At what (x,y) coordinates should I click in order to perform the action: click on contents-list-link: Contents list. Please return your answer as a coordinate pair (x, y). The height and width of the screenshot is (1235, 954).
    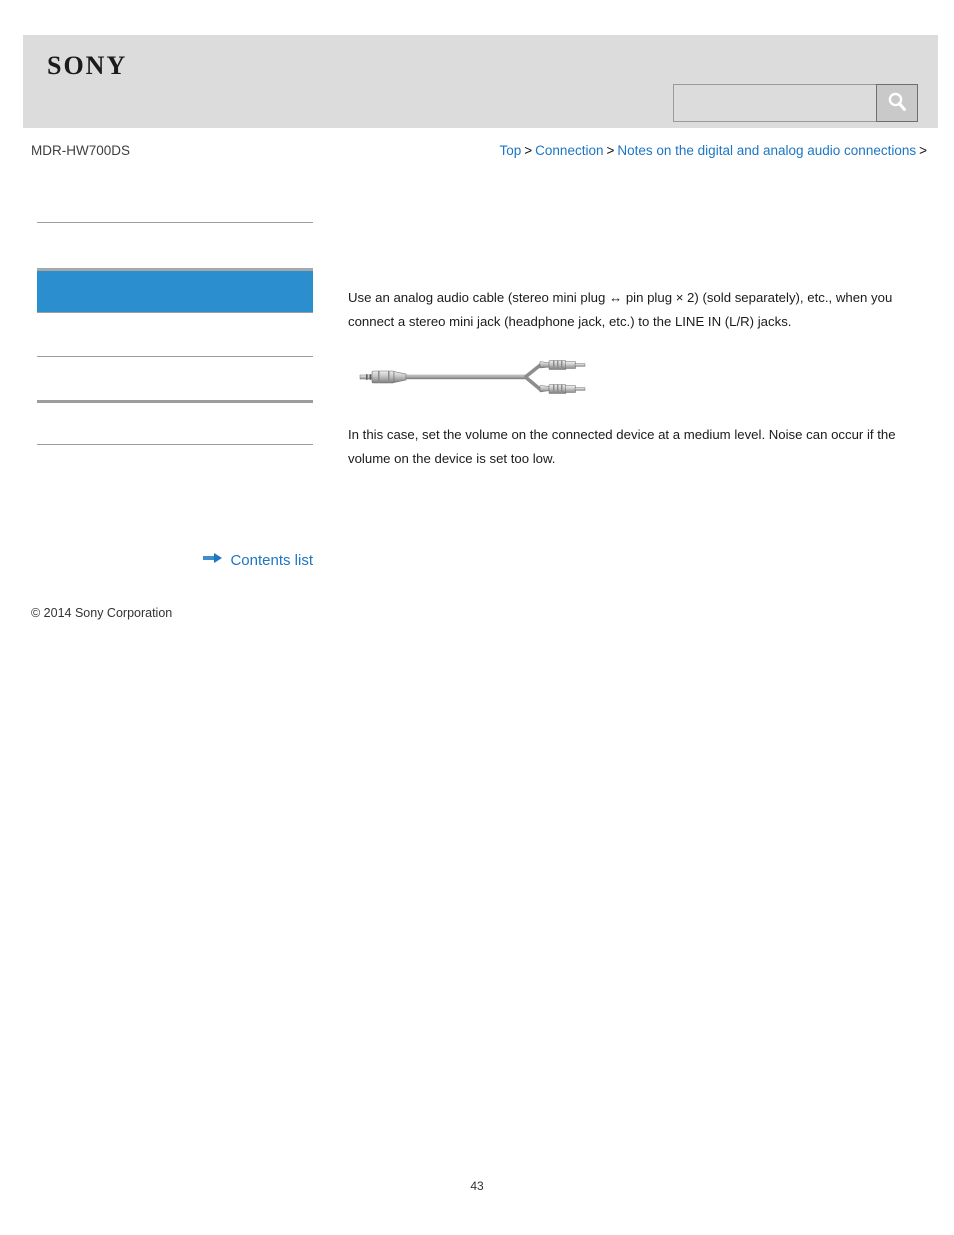
    Looking at the image, I should click on (271, 560).